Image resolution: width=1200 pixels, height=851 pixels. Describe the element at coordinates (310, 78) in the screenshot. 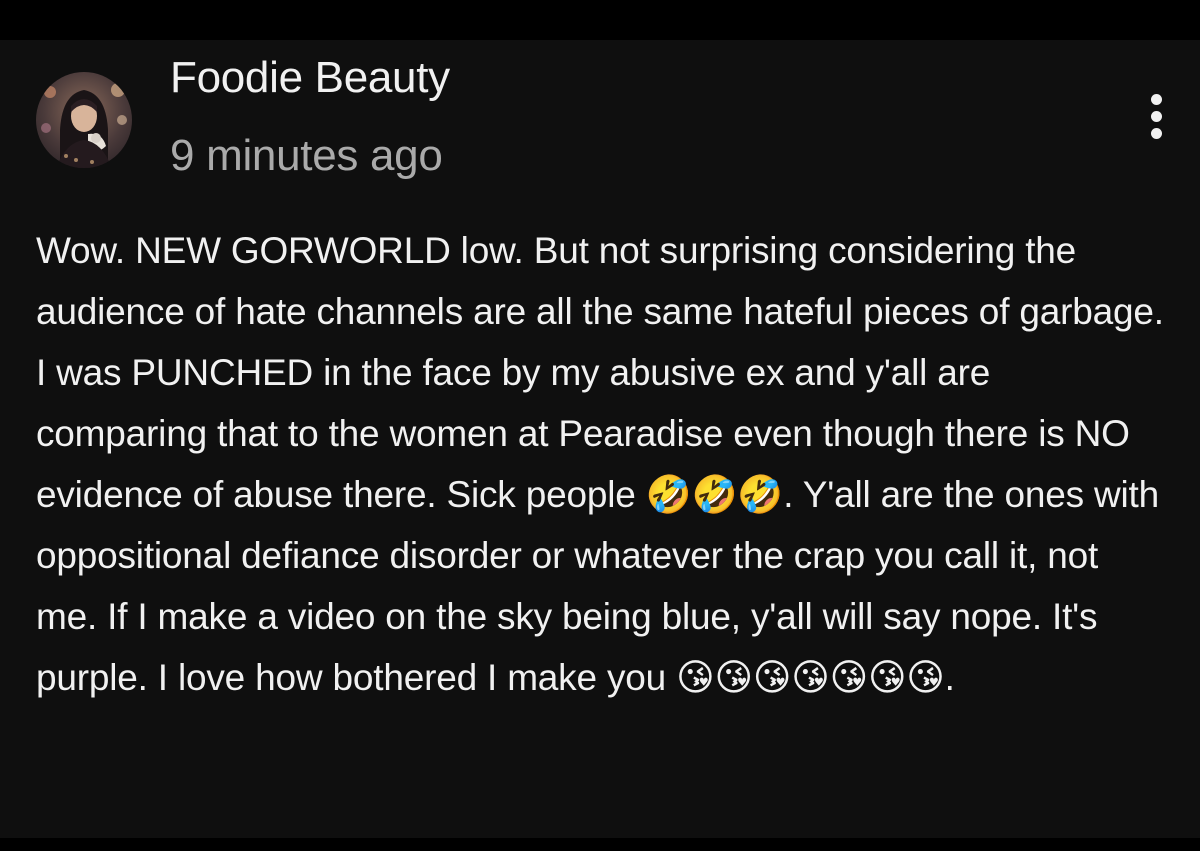

I see `author-name: Foodie Beauty` at that location.